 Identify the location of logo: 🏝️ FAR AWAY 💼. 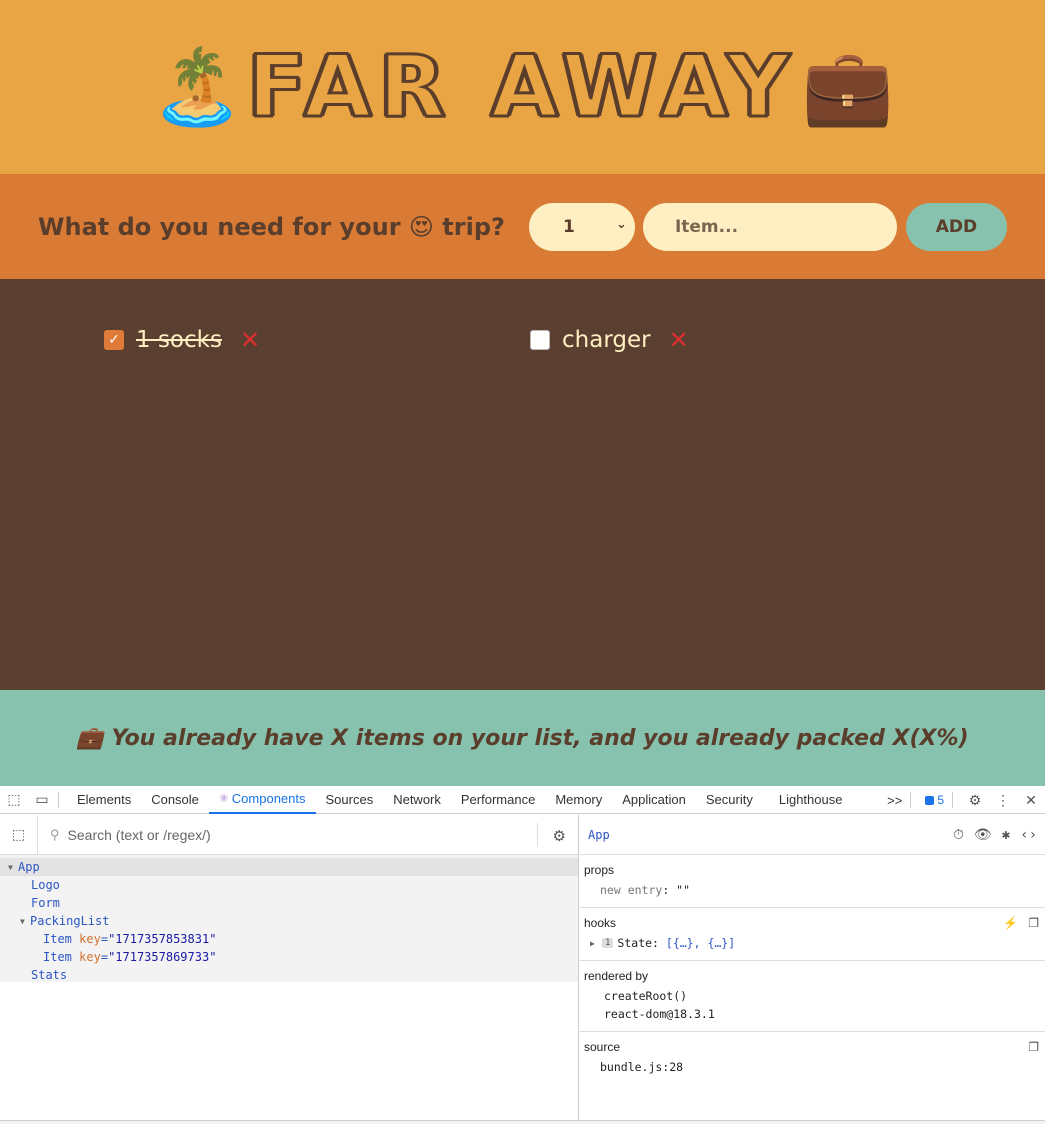
(522, 87).